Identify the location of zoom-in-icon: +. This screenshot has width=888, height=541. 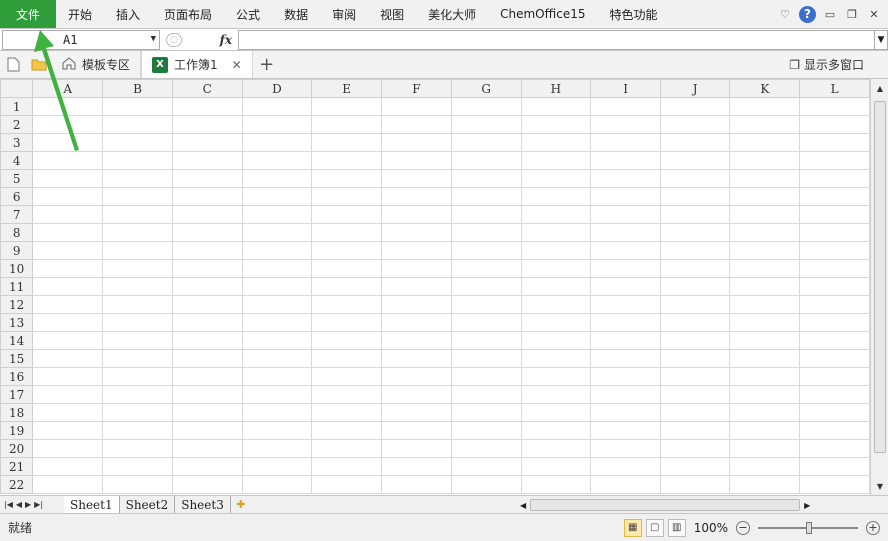
(873, 527).